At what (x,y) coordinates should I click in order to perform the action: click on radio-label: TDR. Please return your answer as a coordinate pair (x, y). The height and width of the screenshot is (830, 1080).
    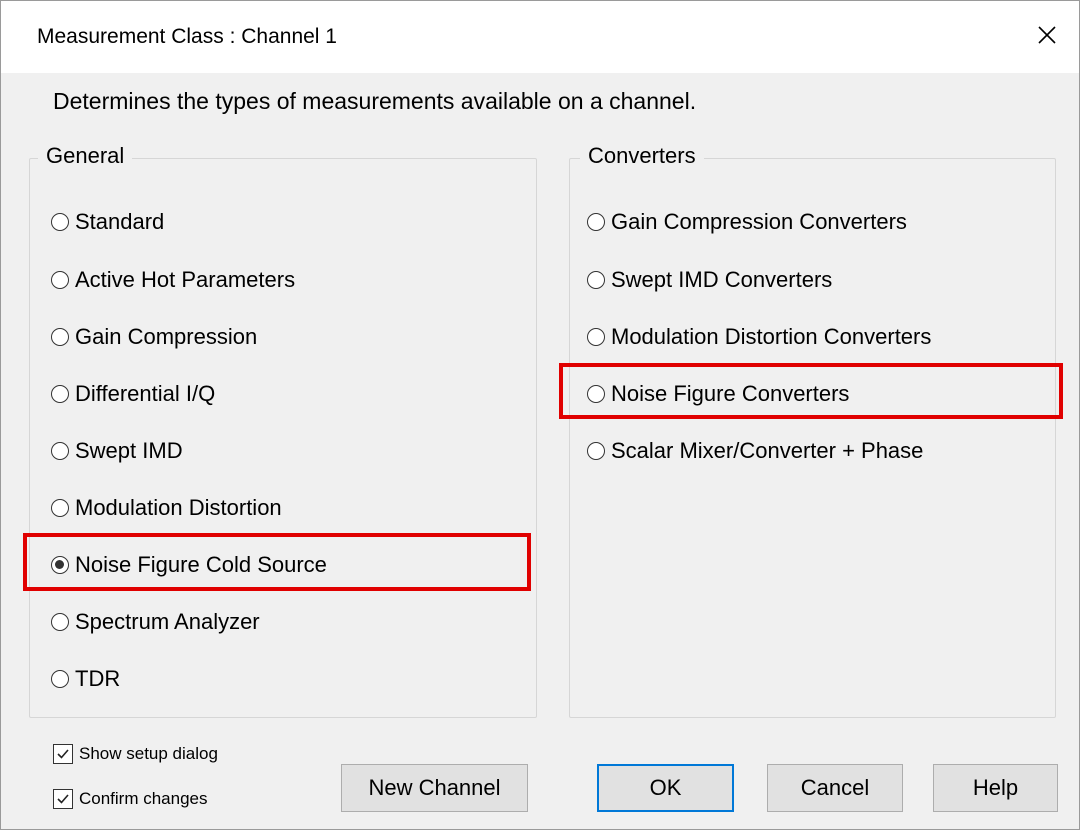
    Looking at the image, I should click on (98, 678).